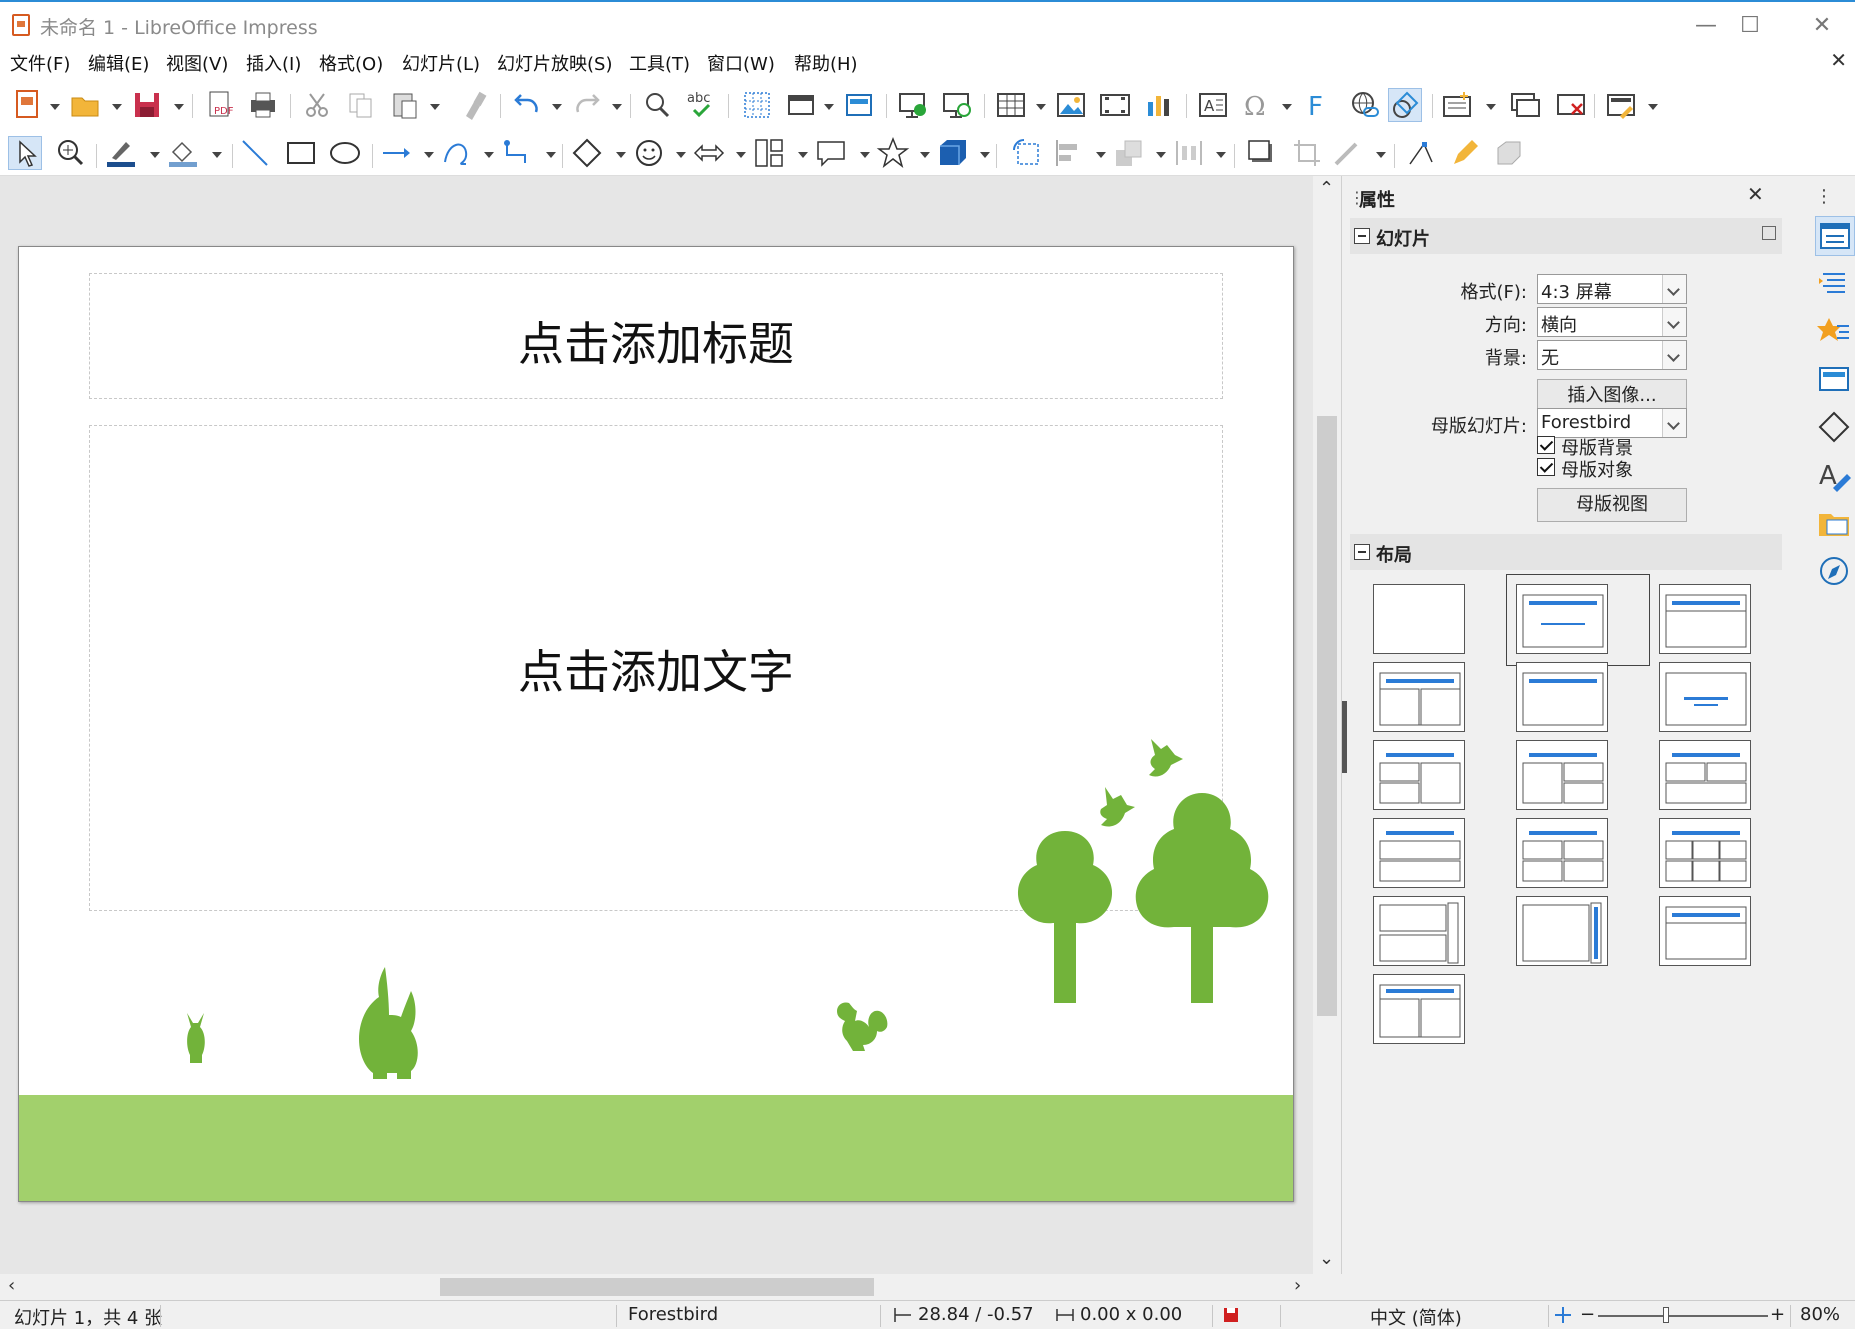 The height and width of the screenshot is (1329, 1855). What do you see at coordinates (40, 63) in the screenshot?
I see `menu-file: 文件(F)` at bounding box center [40, 63].